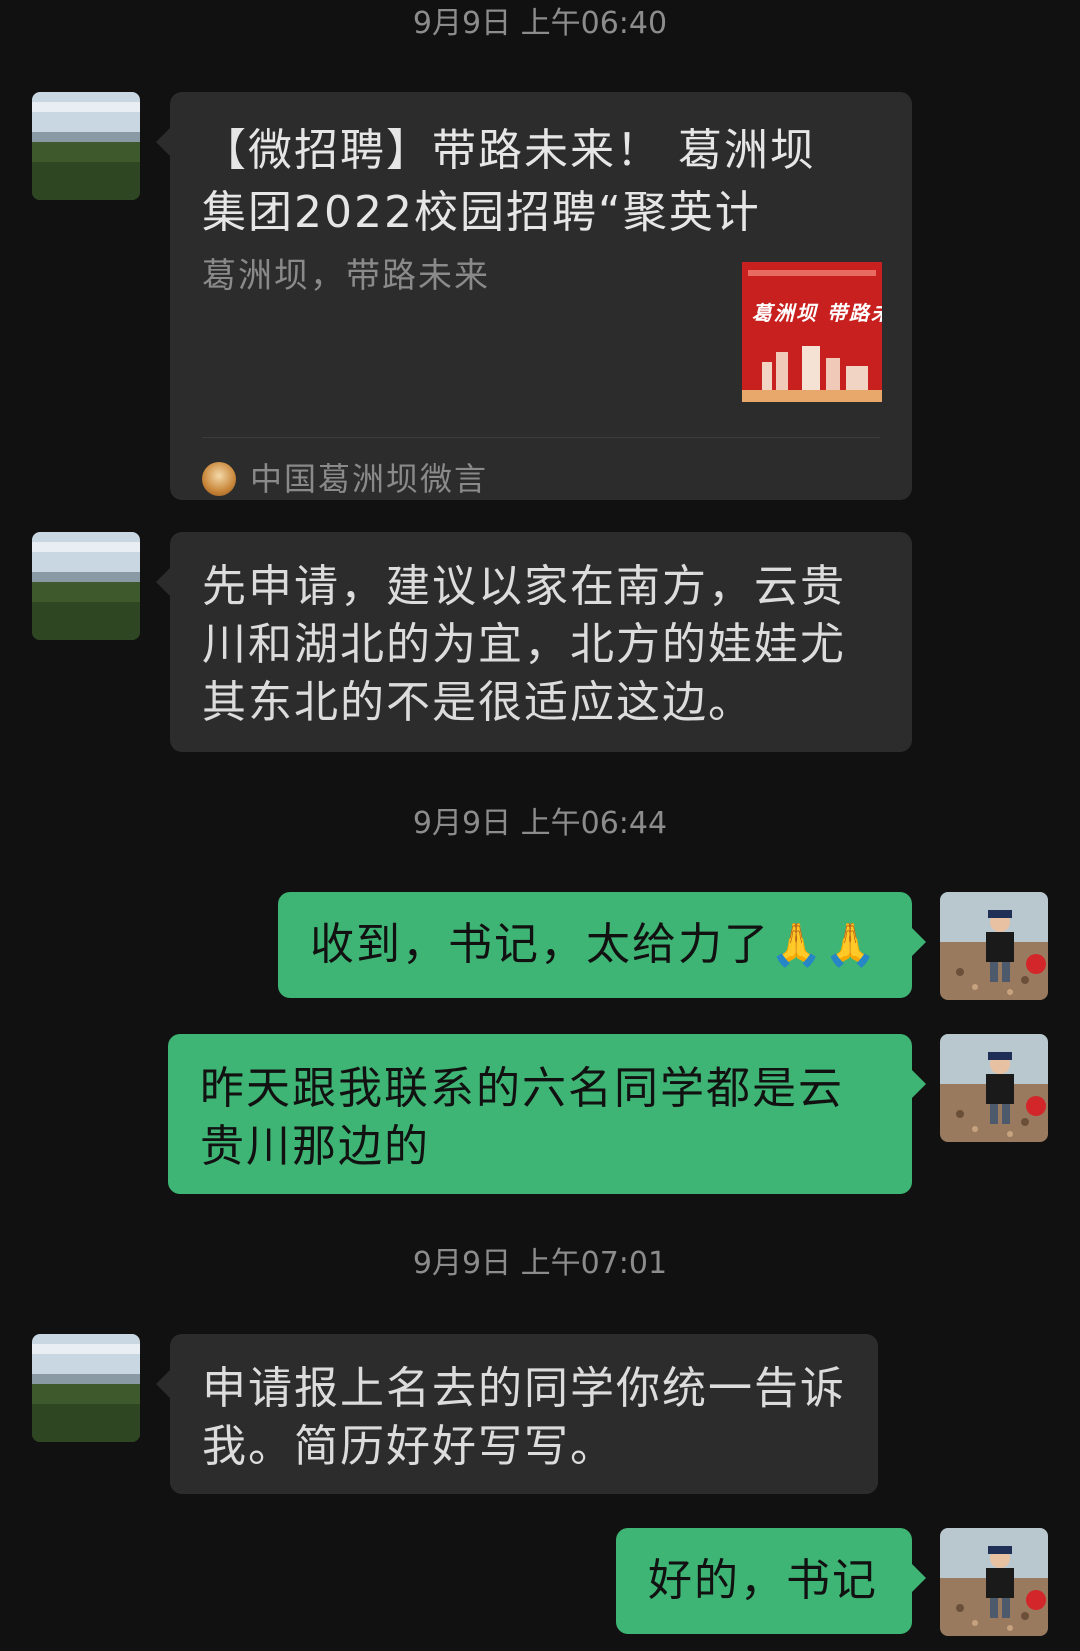 The image size is (1080, 1651). Describe the element at coordinates (828, 332) in the screenshot. I see `card-thumbnail: 葛洲坝 带路未来` at that location.